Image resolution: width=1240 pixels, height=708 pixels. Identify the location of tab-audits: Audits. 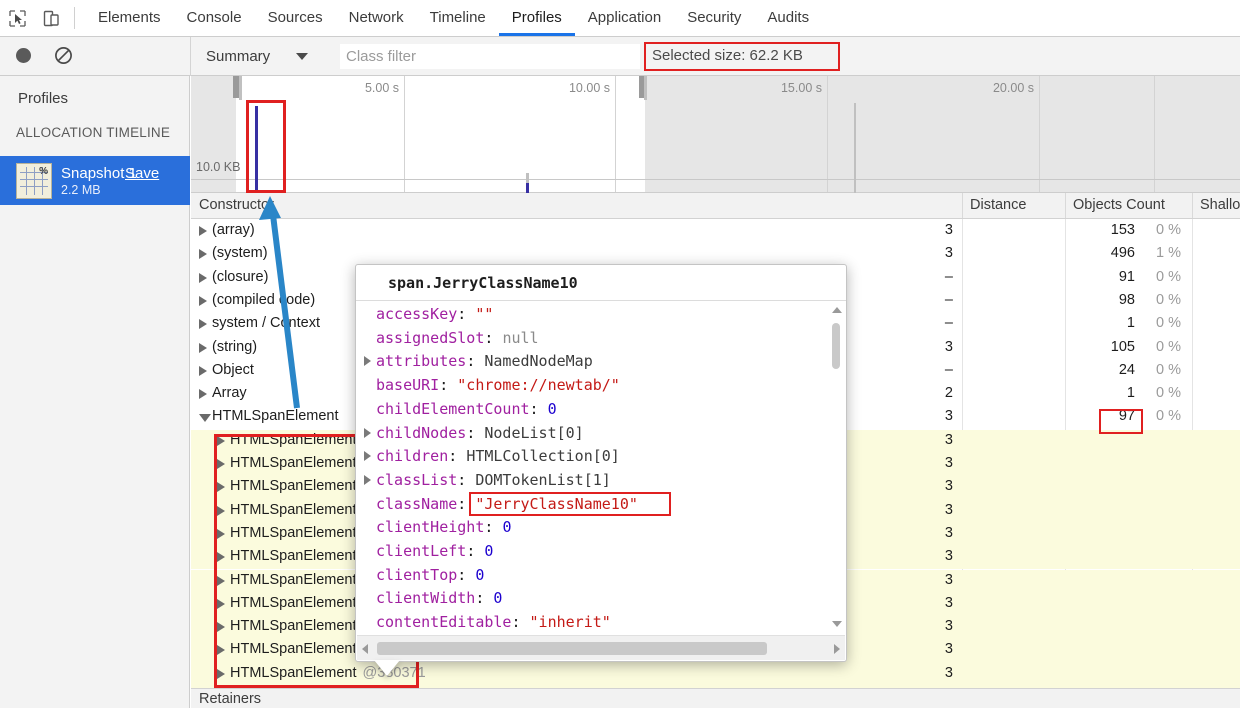
(788, 18).